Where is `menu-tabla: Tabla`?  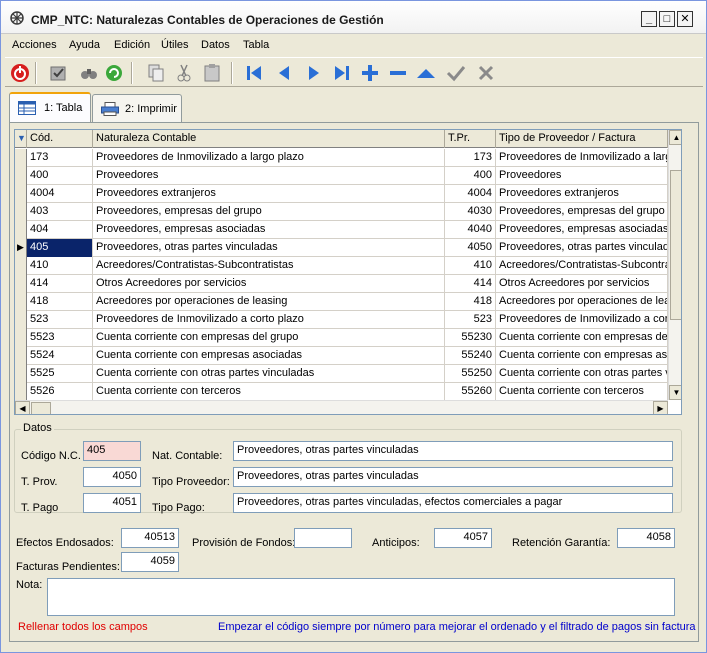
menu-tabla: Tabla is located at coordinates (256, 45).